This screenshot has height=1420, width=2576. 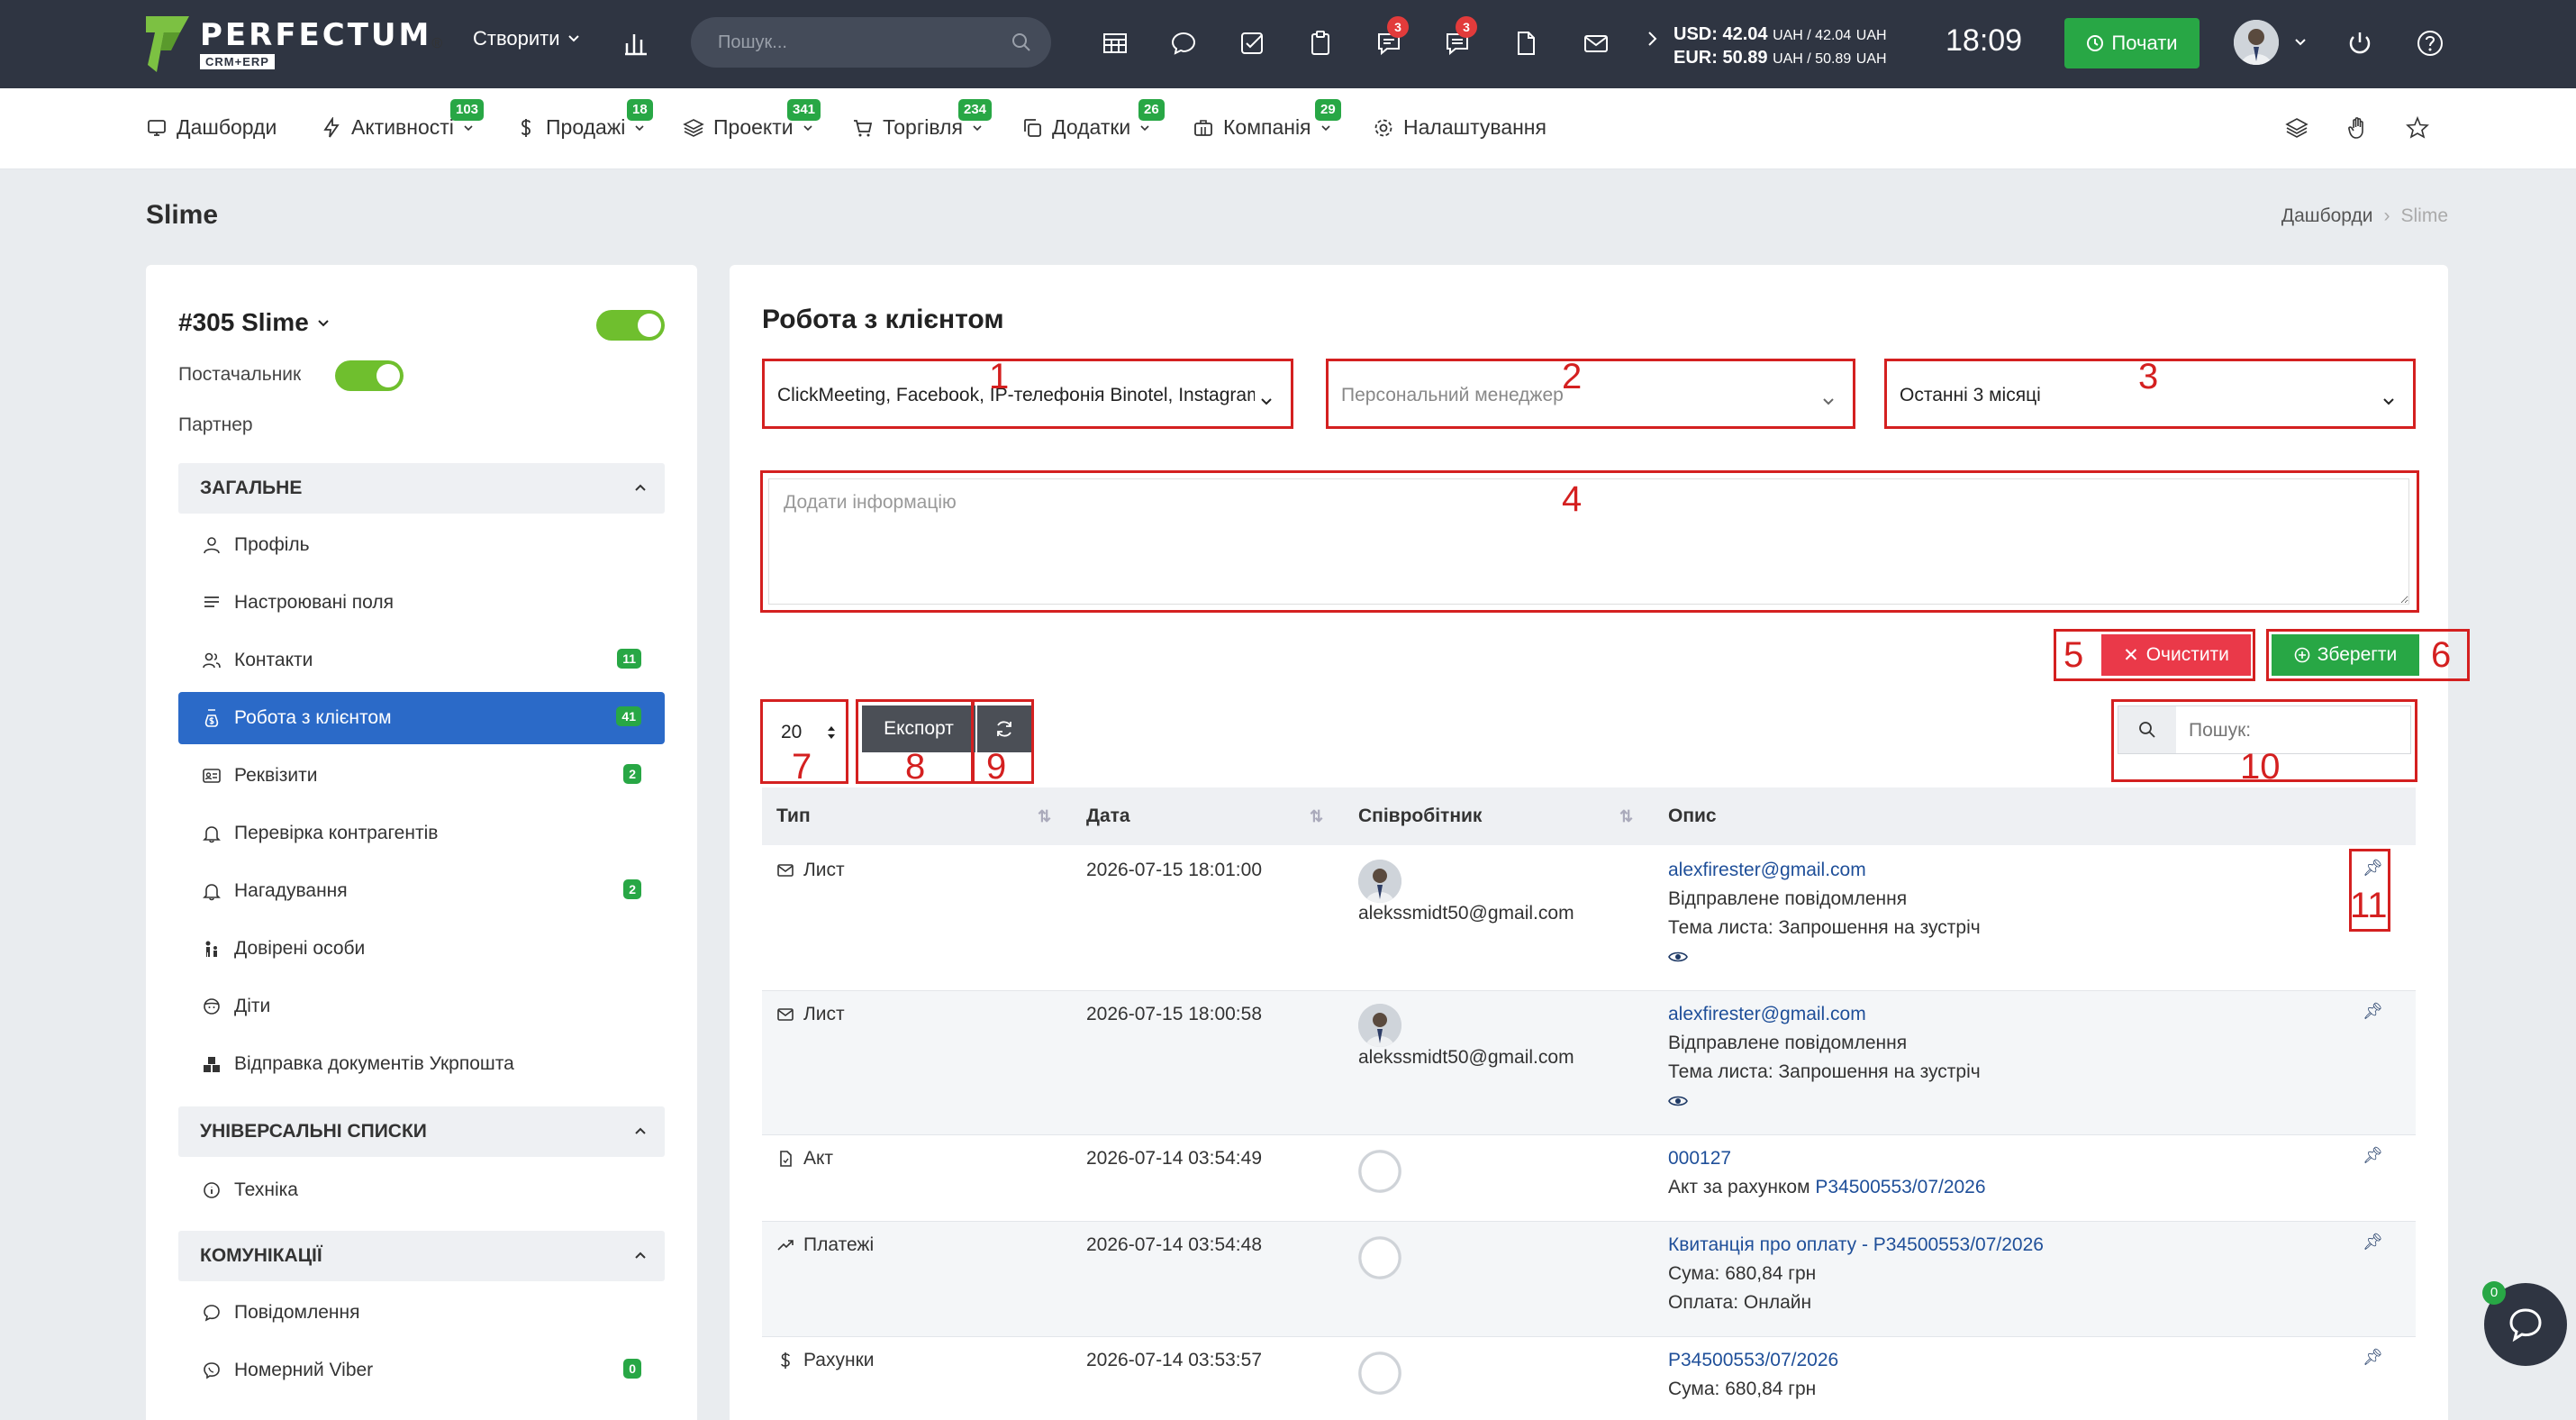 I want to click on clear-button: ✕ Очистити, so click(x=2176, y=655).